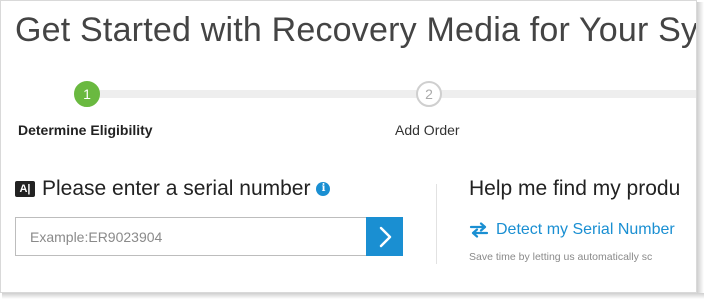 This screenshot has width=704, height=299. I want to click on detect-serial-label: Detect my Serial Number, so click(585, 229).